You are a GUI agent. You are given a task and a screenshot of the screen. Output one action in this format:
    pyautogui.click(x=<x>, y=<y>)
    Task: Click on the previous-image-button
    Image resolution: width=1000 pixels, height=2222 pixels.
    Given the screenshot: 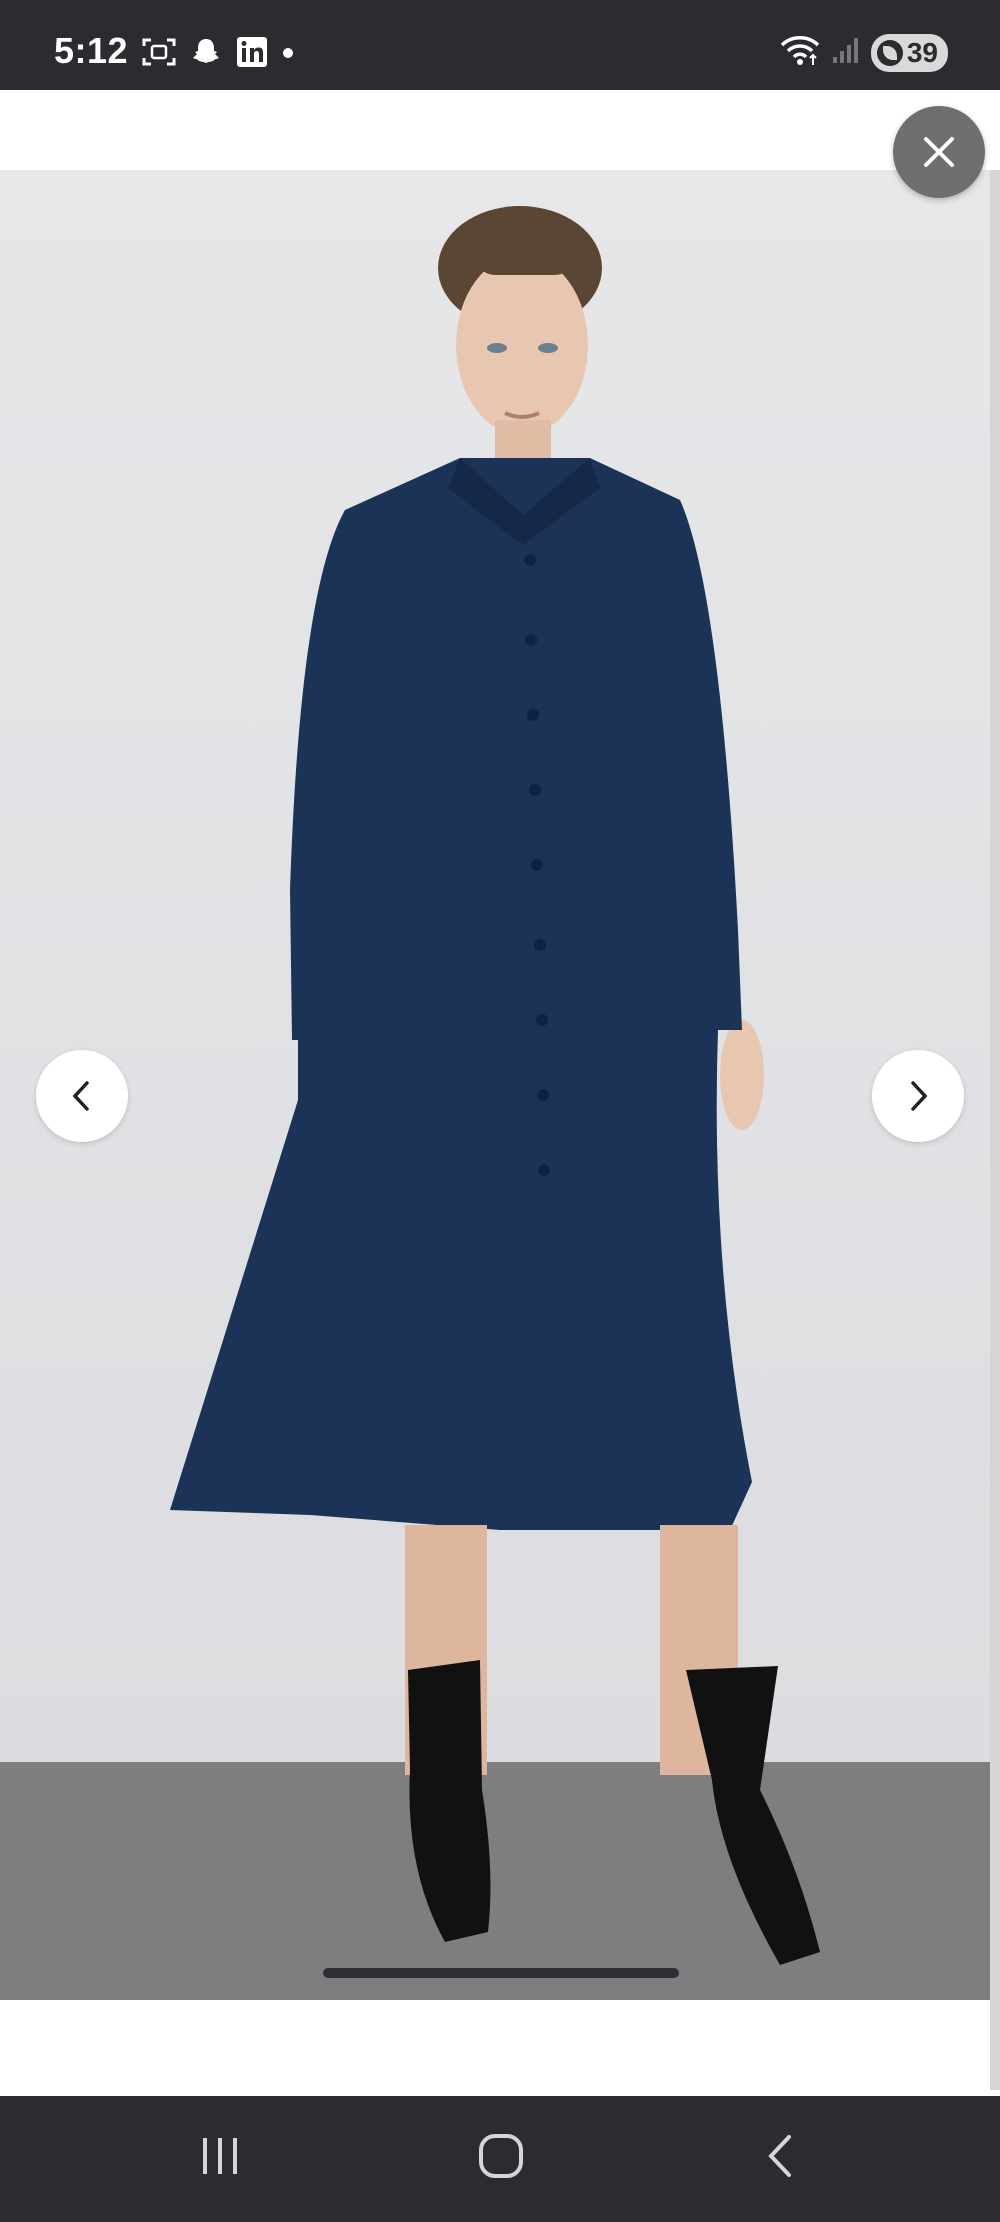 What is the action you would take?
    pyautogui.click(x=82, y=1096)
    